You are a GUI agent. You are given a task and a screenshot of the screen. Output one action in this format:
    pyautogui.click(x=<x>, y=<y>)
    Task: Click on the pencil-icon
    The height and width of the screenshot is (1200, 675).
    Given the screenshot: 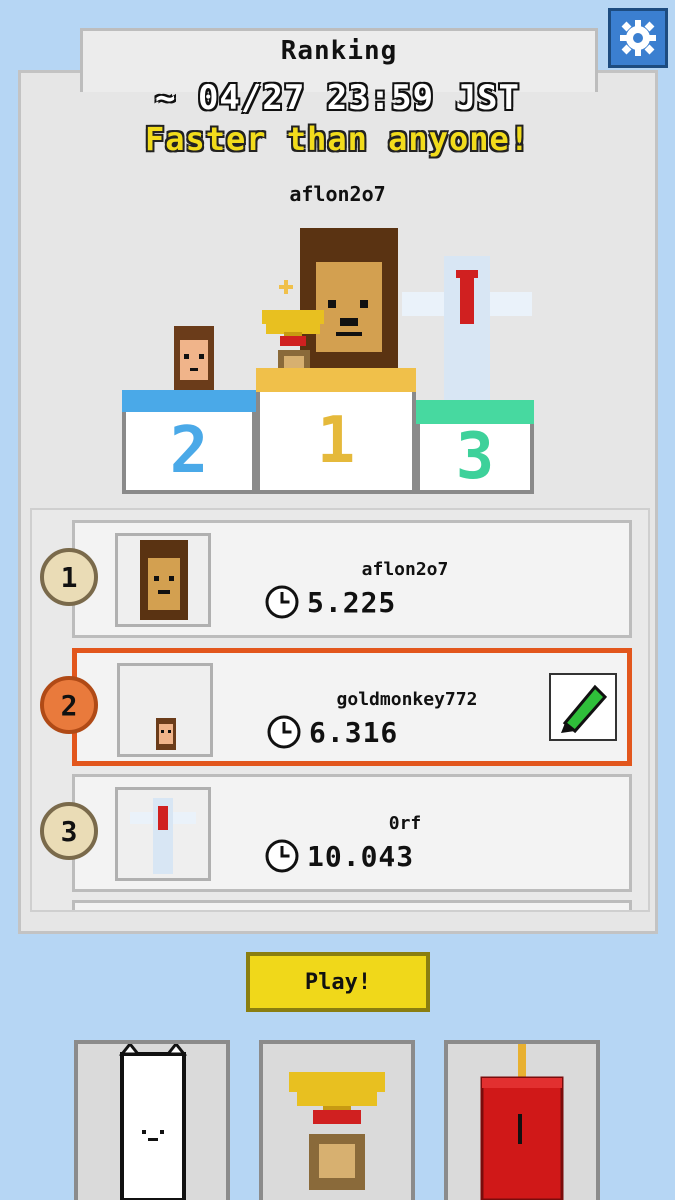 What is the action you would take?
    pyautogui.click(x=584, y=709)
    